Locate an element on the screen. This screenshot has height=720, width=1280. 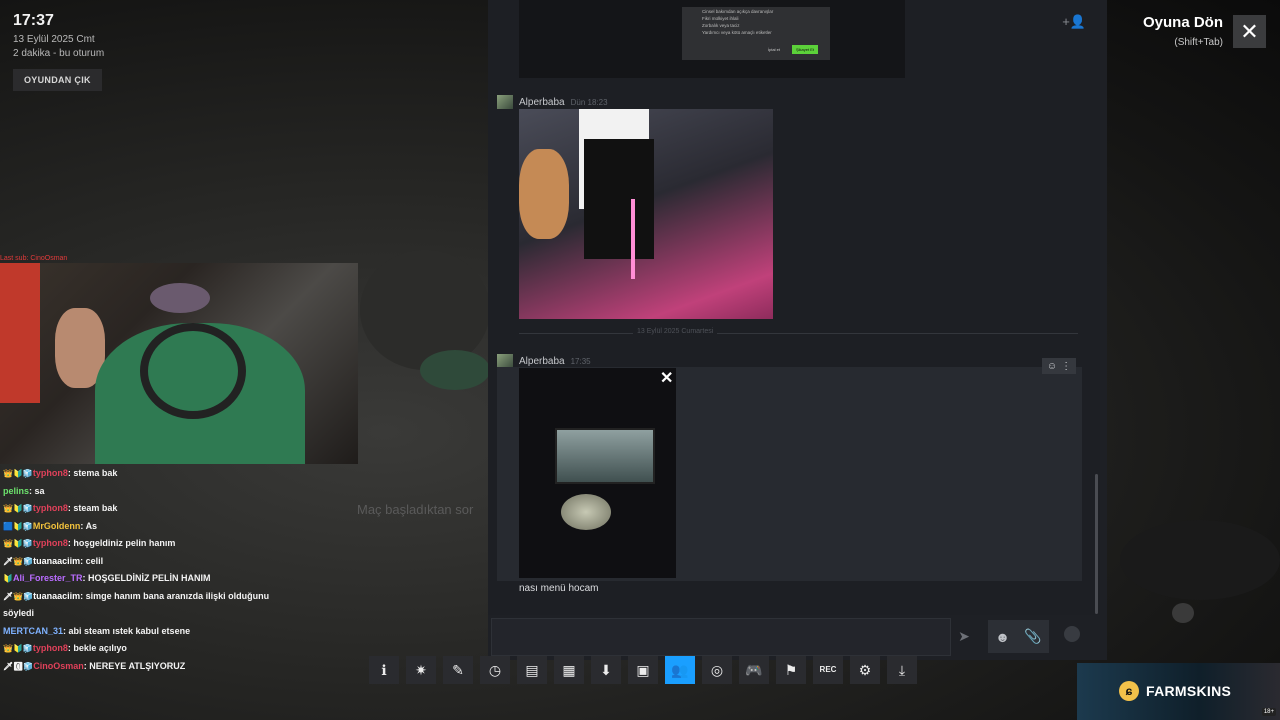
browser-icon: ◎ is located at coordinates (717, 670).